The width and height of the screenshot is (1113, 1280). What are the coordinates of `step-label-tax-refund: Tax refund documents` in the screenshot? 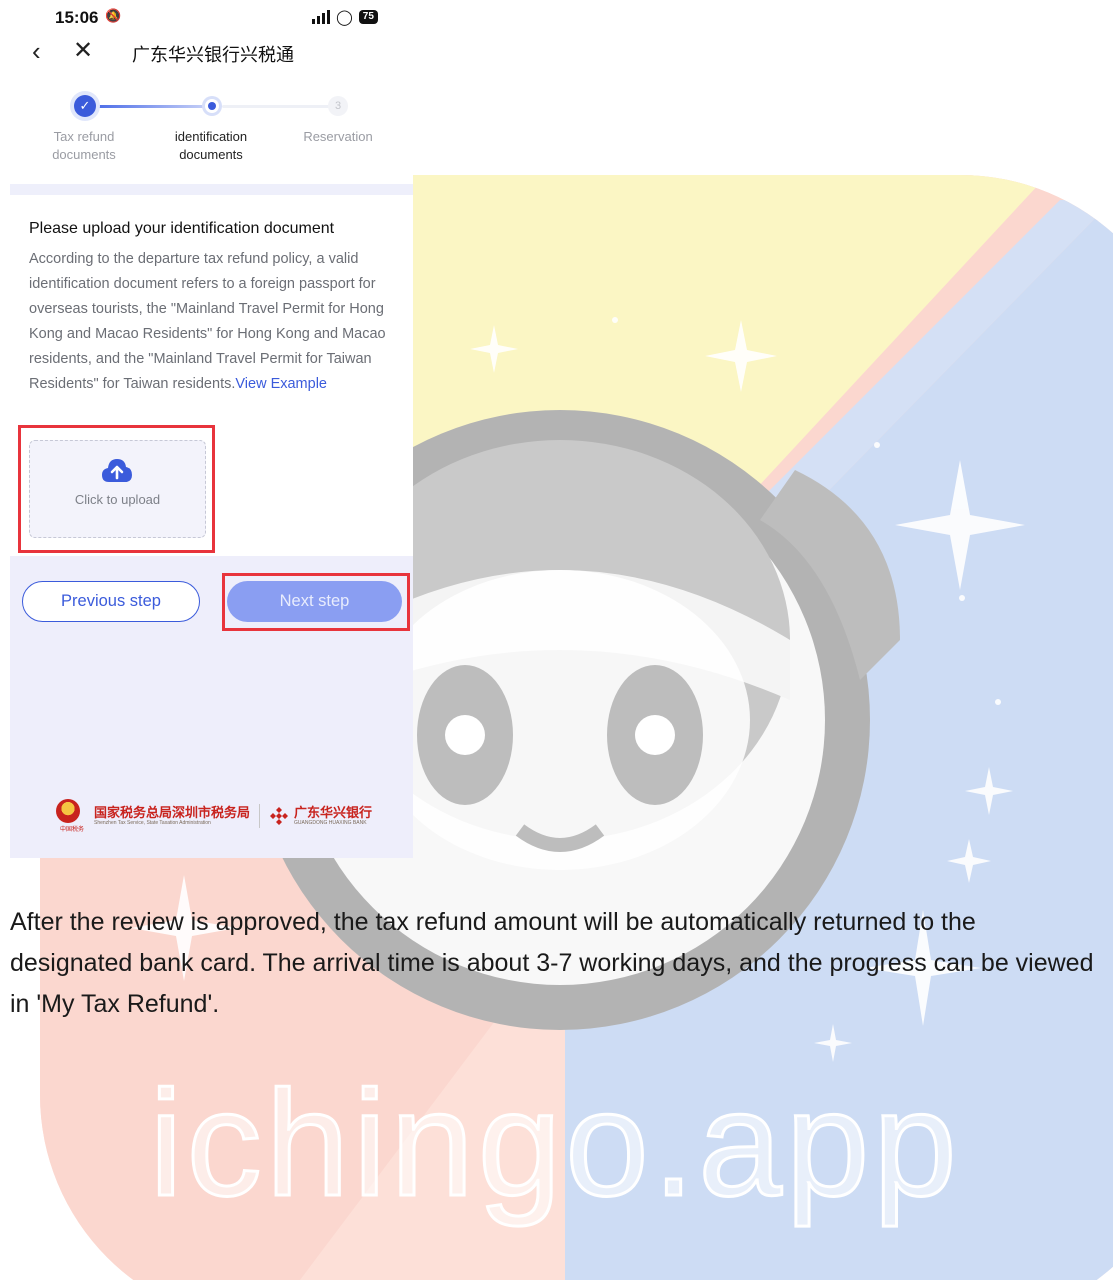 It's located at (84, 145).